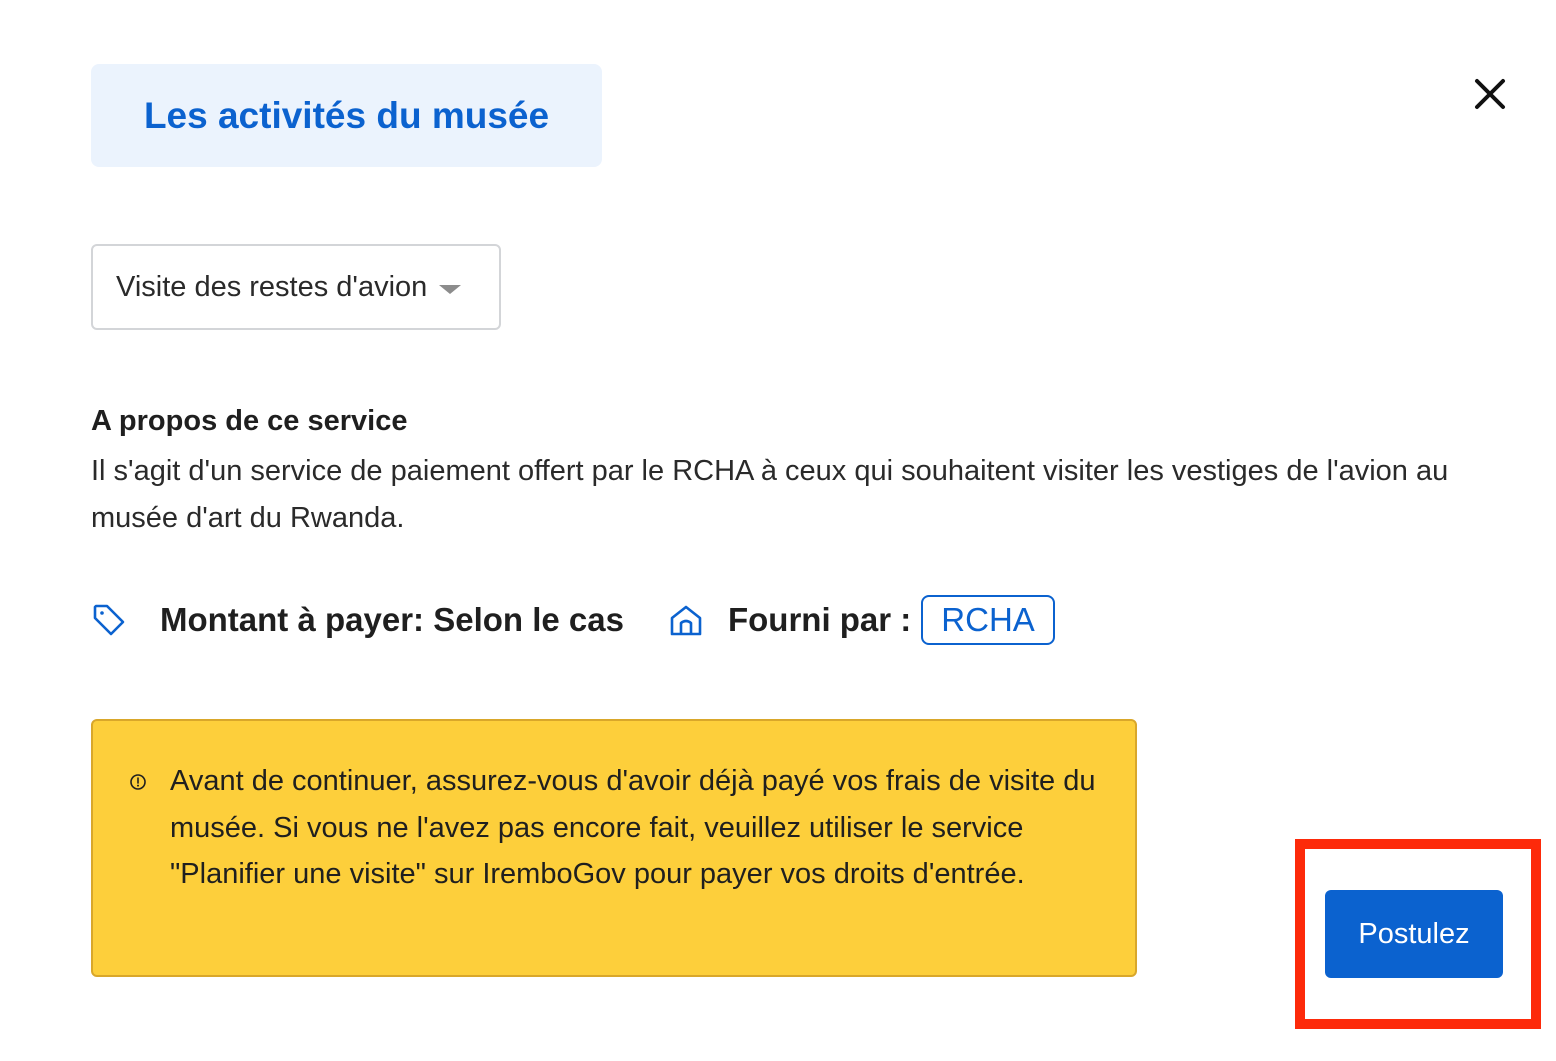  Describe the element at coordinates (249, 421) in the screenshot. I see `about-heading: A propos de ce service` at that location.